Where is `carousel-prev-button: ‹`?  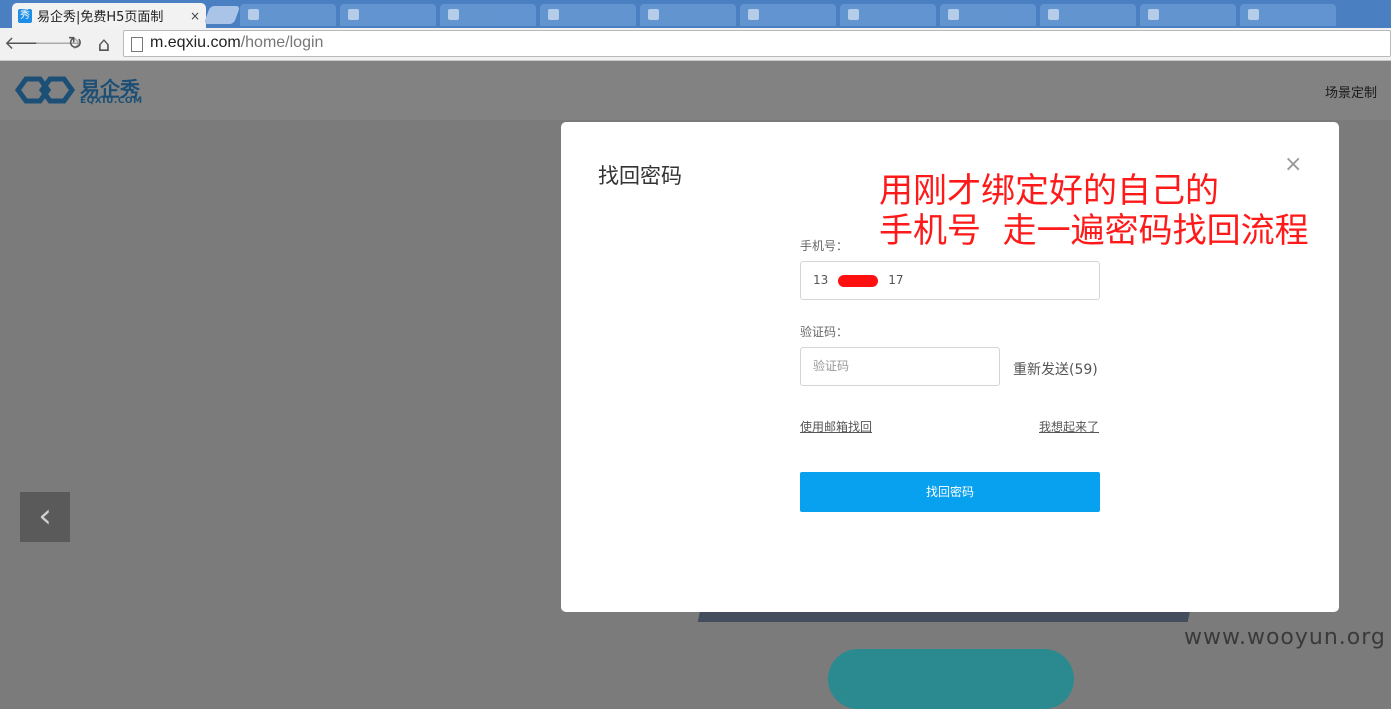
carousel-prev-button: ‹ is located at coordinates (45, 517).